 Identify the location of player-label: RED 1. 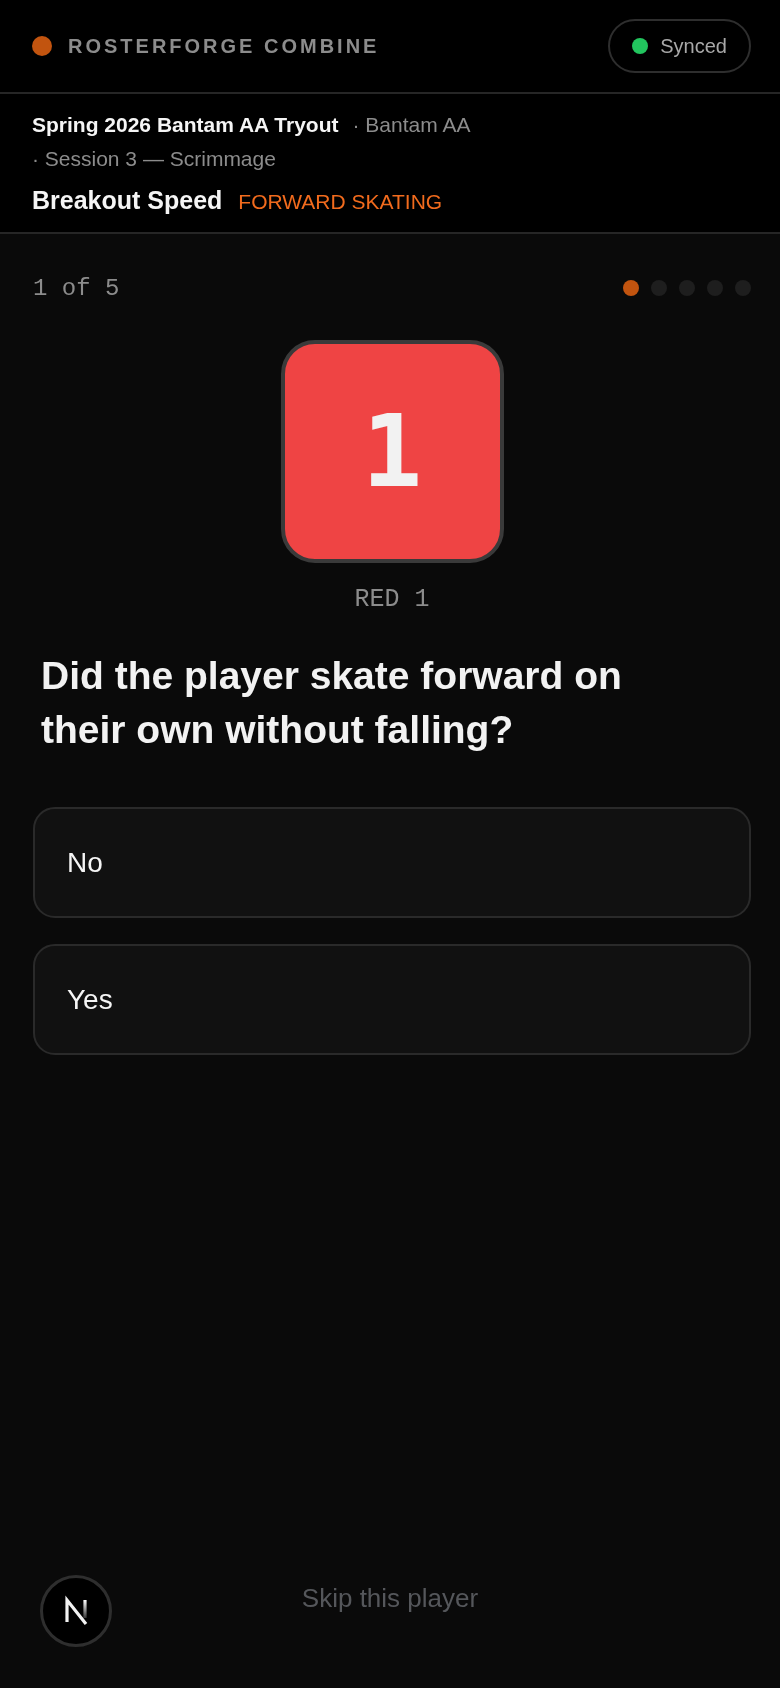
(392, 600).